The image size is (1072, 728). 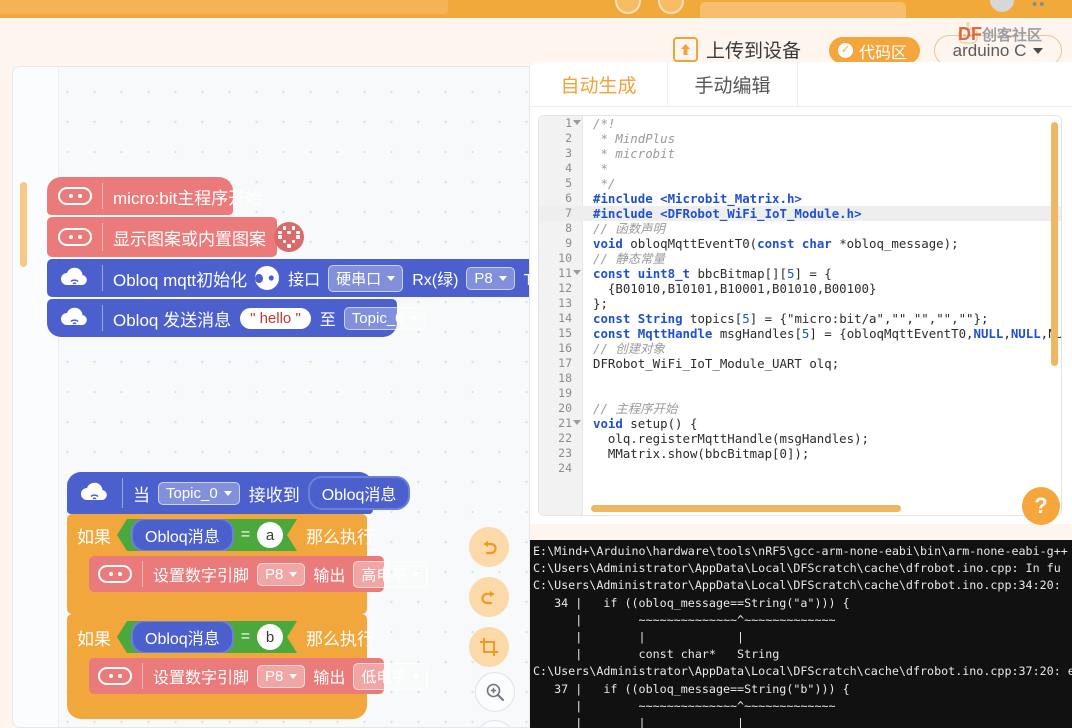 I want to click on code-line: 17 DFRobot_WiFi_IoT_Module_UART olq;, so click(x=800, y=363).